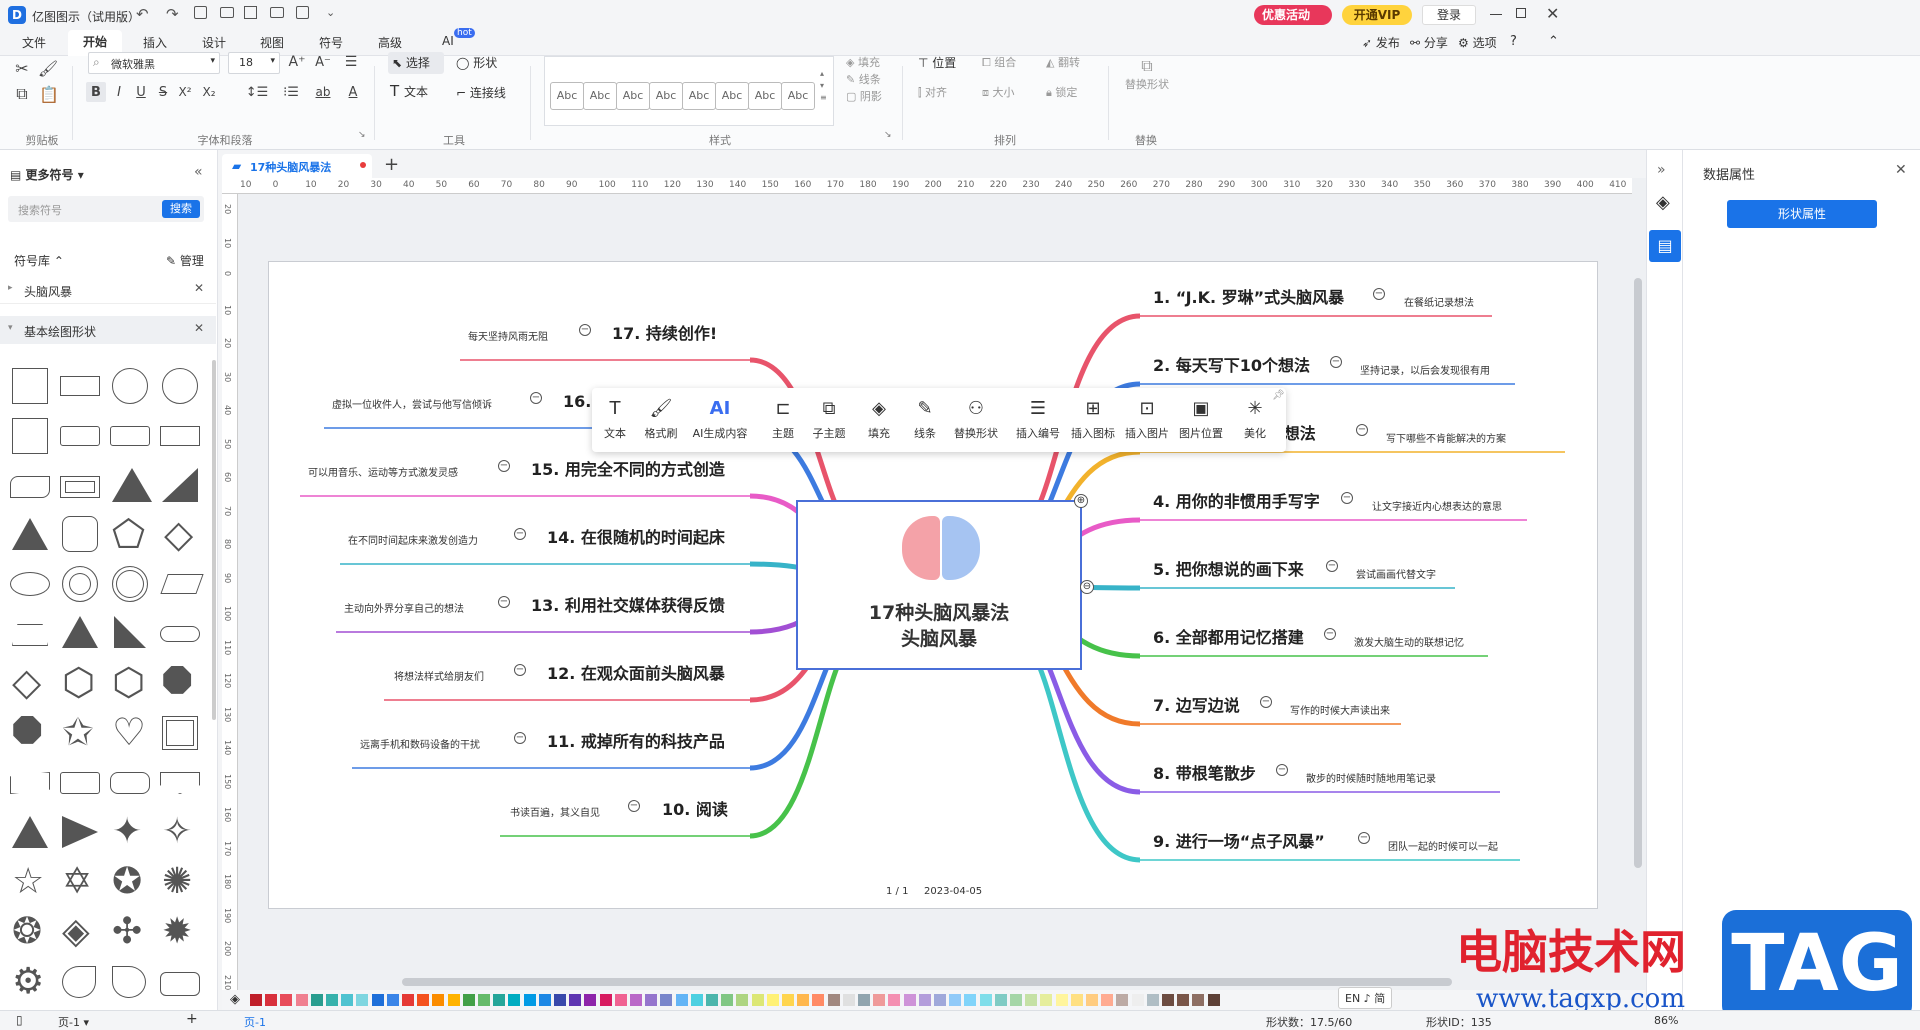  I want to click on close-icon: ✕, so click(1901, 170).